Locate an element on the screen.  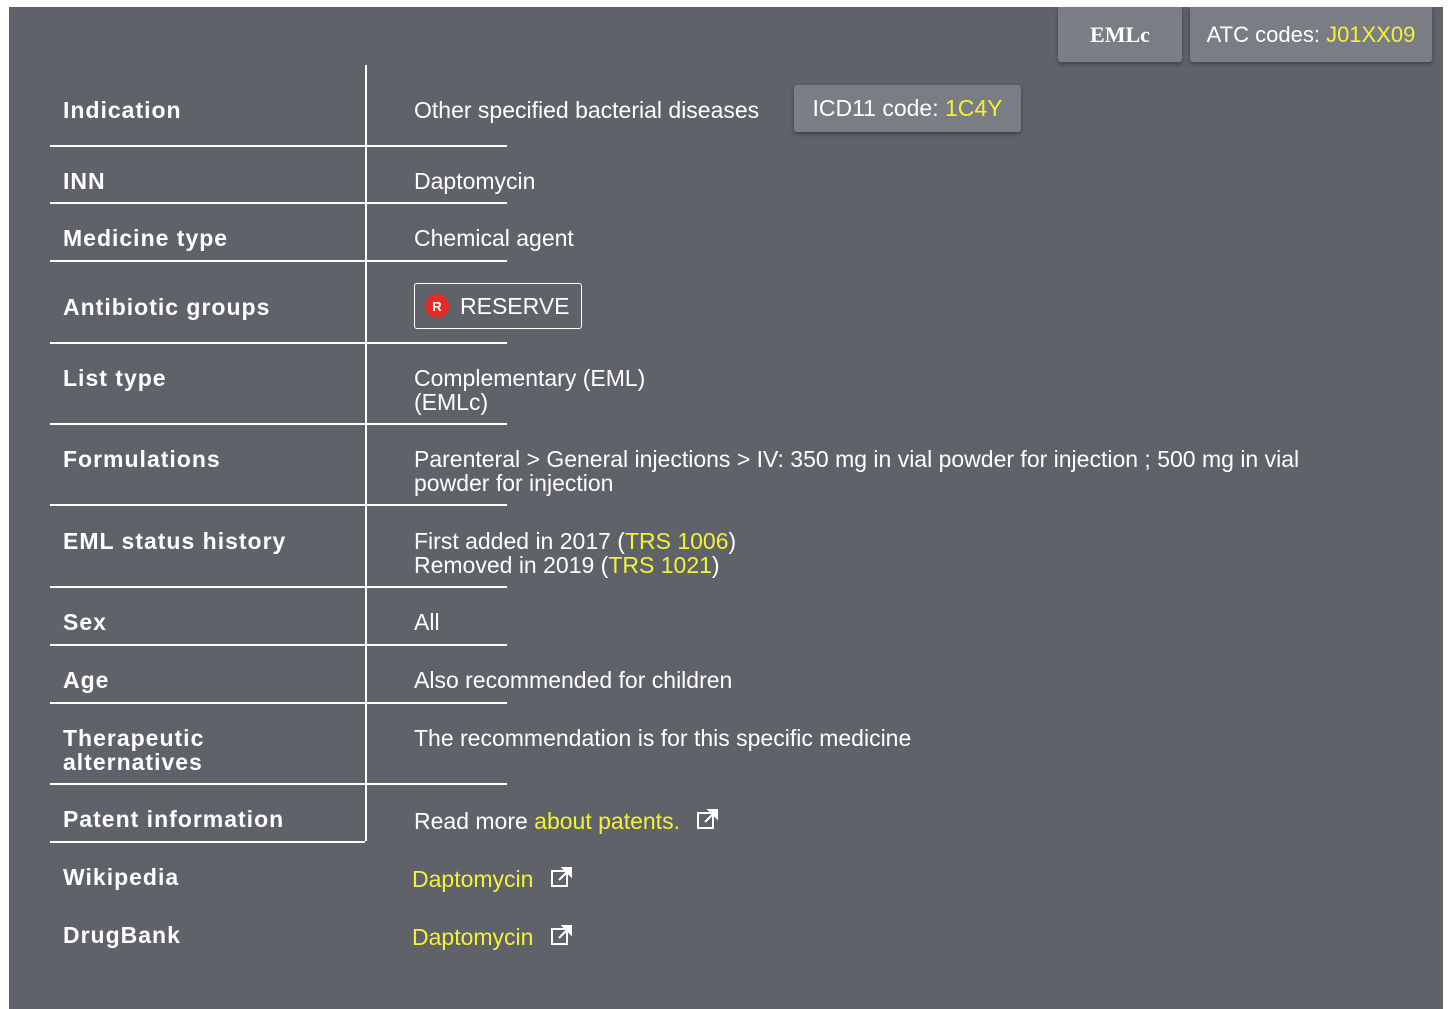
atc-code-link: J01XX09 is located at coordinates (1370, 35).